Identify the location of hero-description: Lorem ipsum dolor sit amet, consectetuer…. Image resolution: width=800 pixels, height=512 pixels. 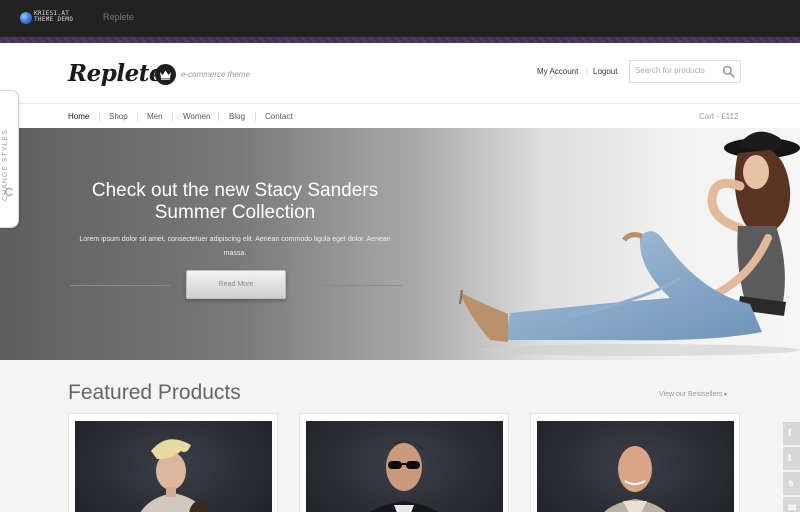
(235, 246).